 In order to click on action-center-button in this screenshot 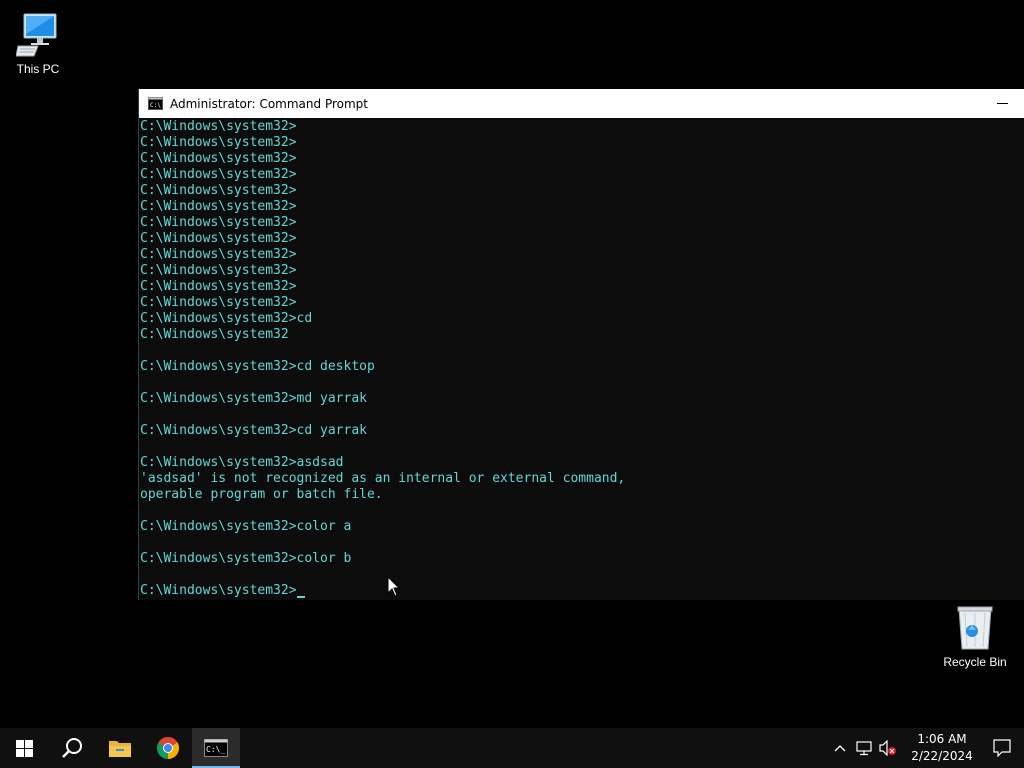, I will do `click(1002, 748)`.